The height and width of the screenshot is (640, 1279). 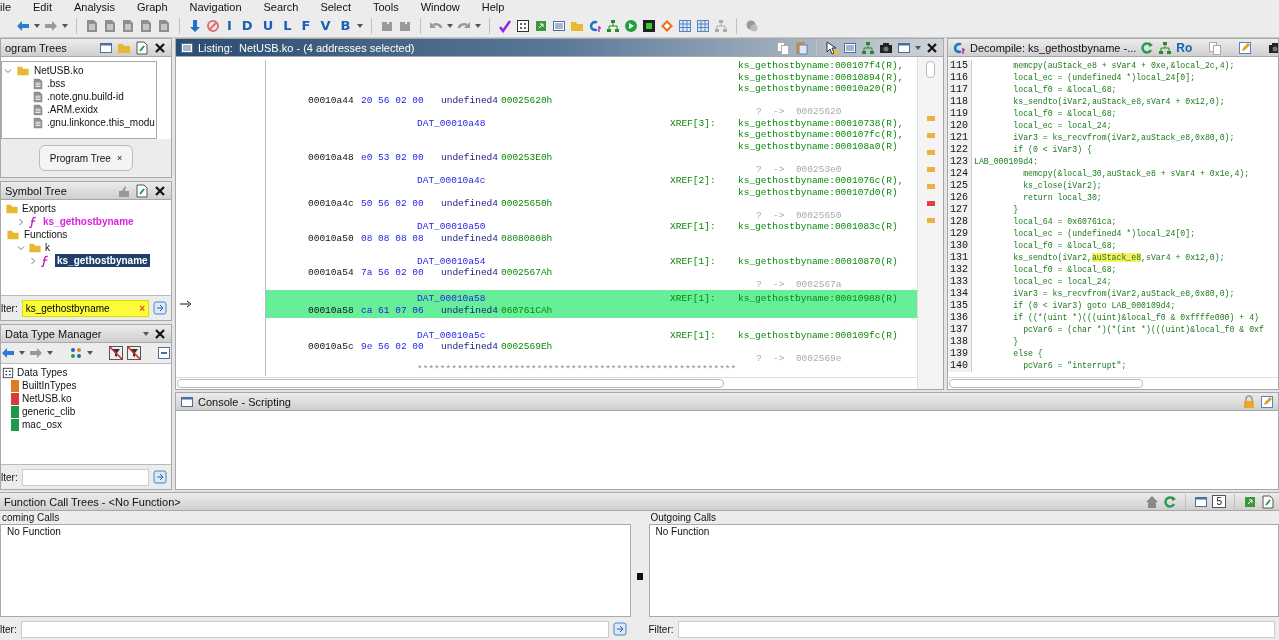 What do you see at coordinates (818, 335) in the screenshot?
I see `xref-link: ks_gethostbyname:000109fc(R)` at bounding box center [818, 335].